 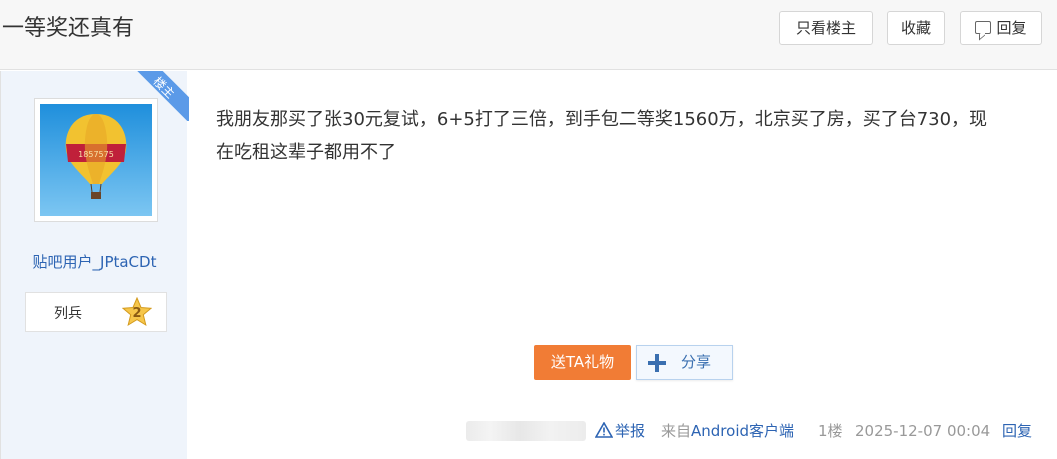 What do you see at coordinates (1017, 431) in the screenshot?
I see `floor-reply-link: 回复` at bounding box center [1017, 431].